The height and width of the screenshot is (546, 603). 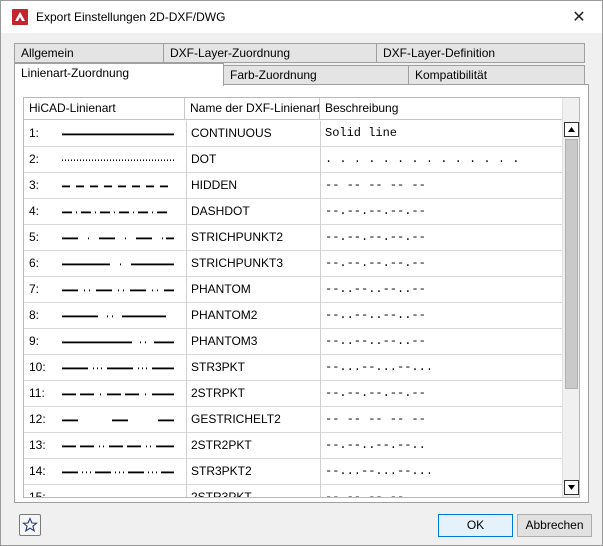 What do you see at coordinates (445, 420) in the screenshot?
I see `linetype-description: -- -- -- -- --` at bounding box center [445, 420].